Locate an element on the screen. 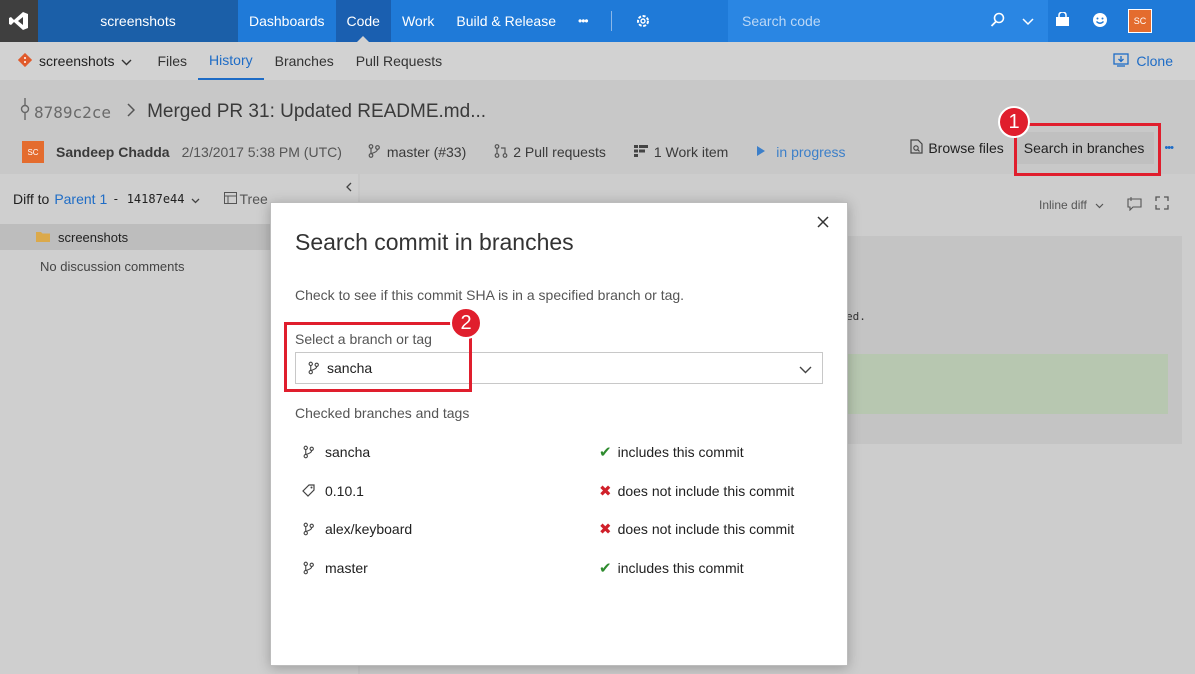 The width and height of the screenshot is (1195, 674). browse-files-button: Browse files is located at coordinates (957, 148).